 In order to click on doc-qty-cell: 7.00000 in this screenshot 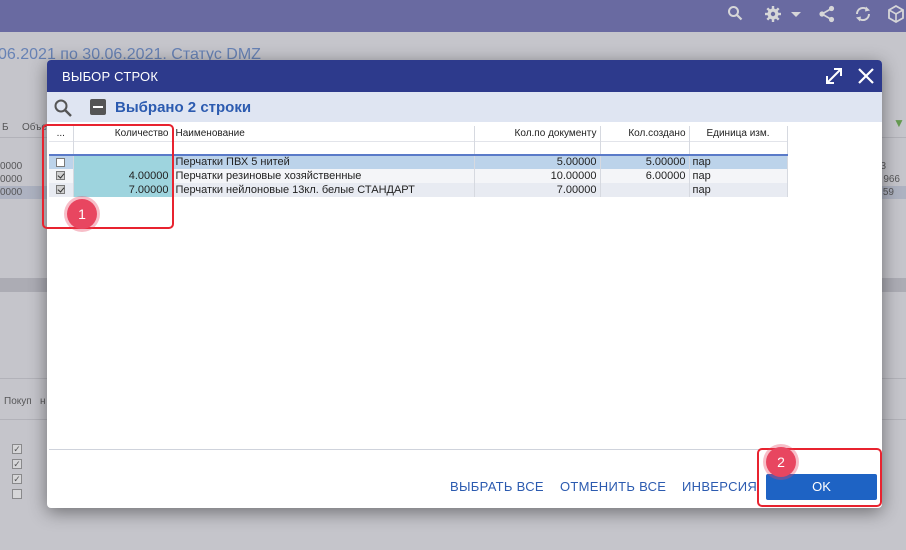, I will do `click(537, 190)`.